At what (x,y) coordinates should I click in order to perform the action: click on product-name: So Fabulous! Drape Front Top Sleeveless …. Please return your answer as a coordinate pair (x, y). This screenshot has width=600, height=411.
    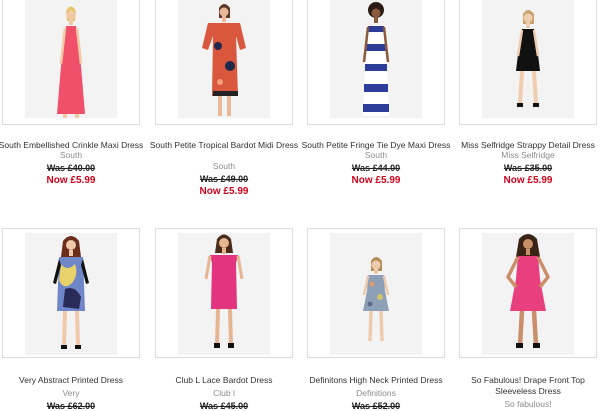
    Looking at the image, I should click on (525, 386).